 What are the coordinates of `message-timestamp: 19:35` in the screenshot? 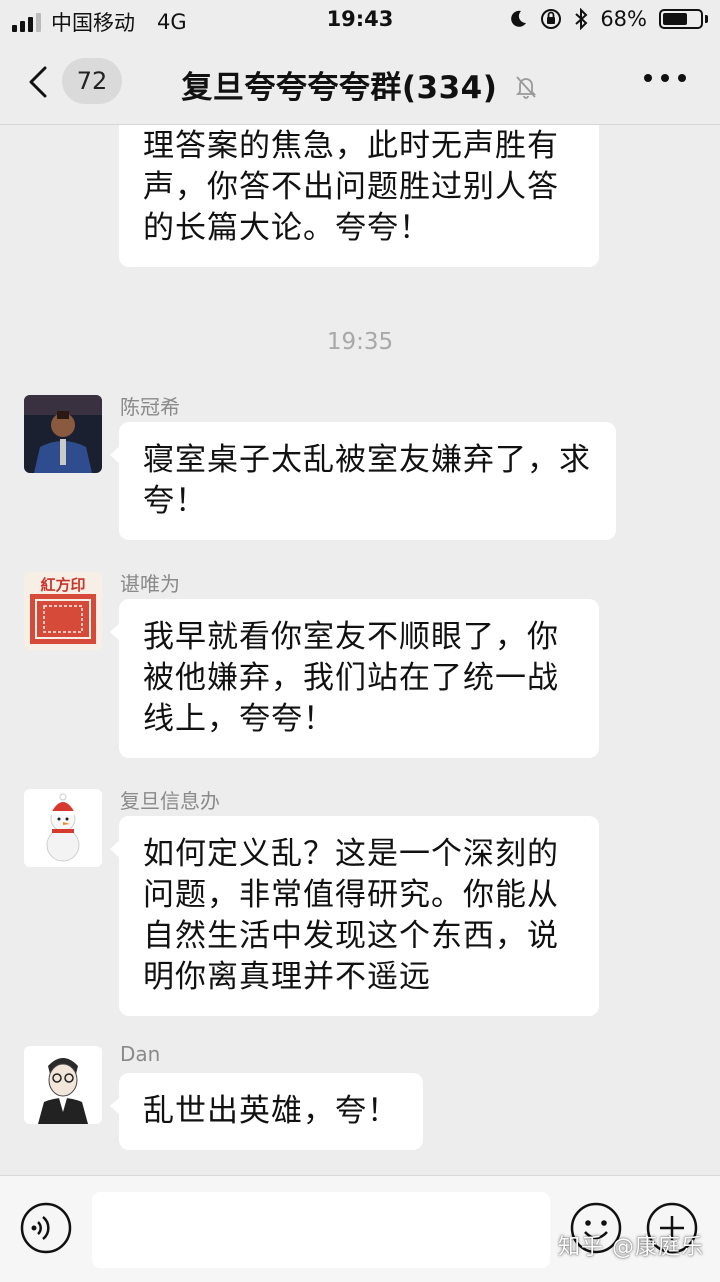 It's located at (360, 342).